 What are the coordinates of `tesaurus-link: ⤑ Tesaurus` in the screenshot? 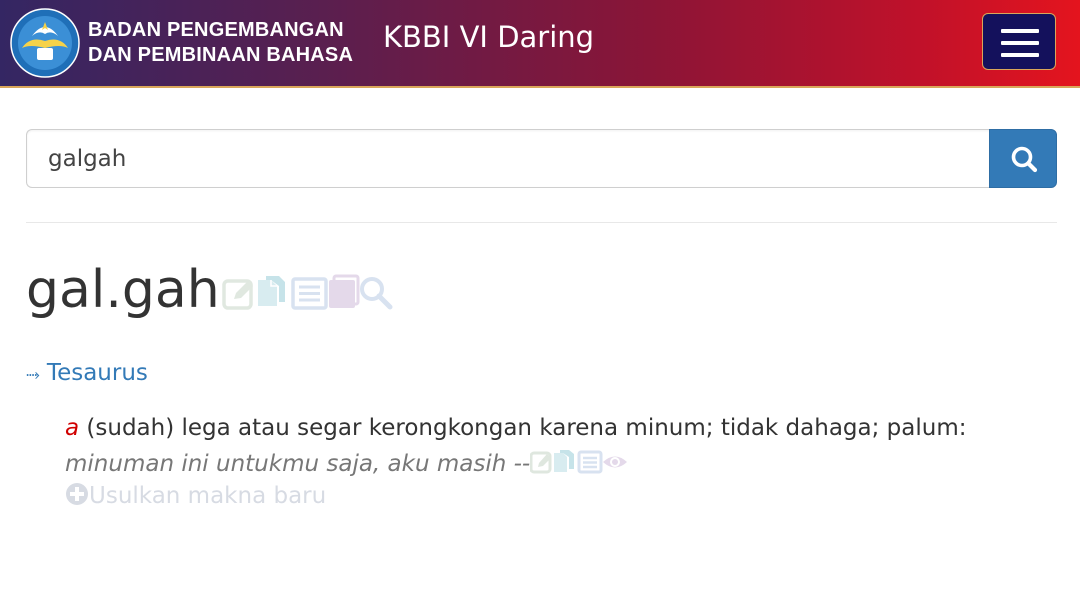 It's located at (87, 373).